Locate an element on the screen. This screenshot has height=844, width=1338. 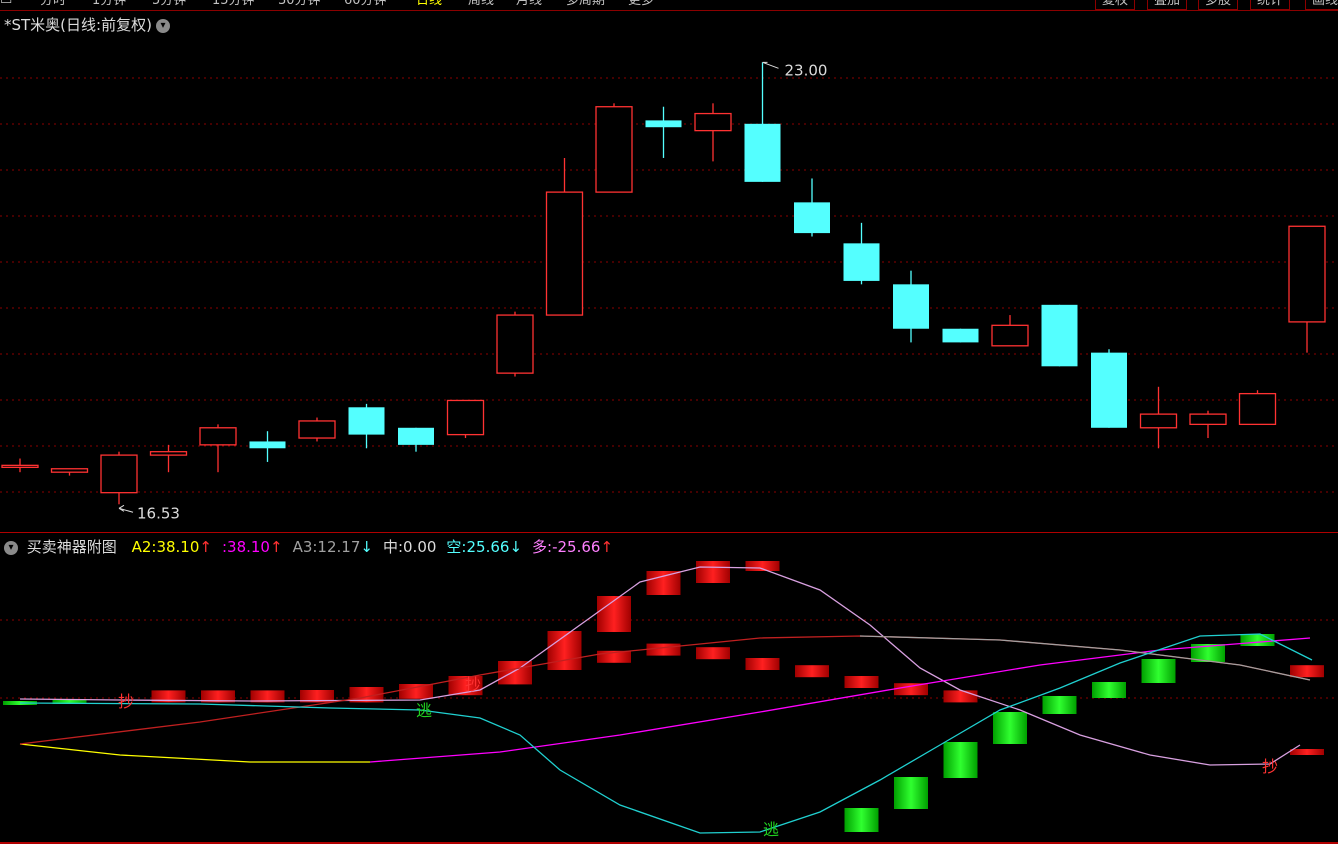
high-marker is located at coordinates (770, 65).